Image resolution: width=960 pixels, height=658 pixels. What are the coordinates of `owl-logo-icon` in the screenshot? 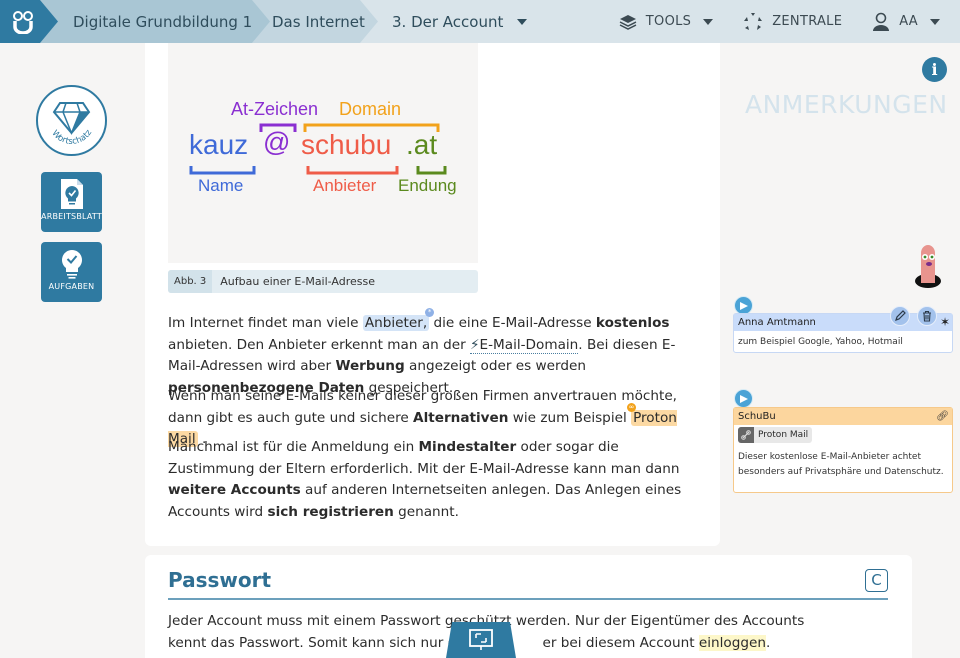 It's located at (23, 22).